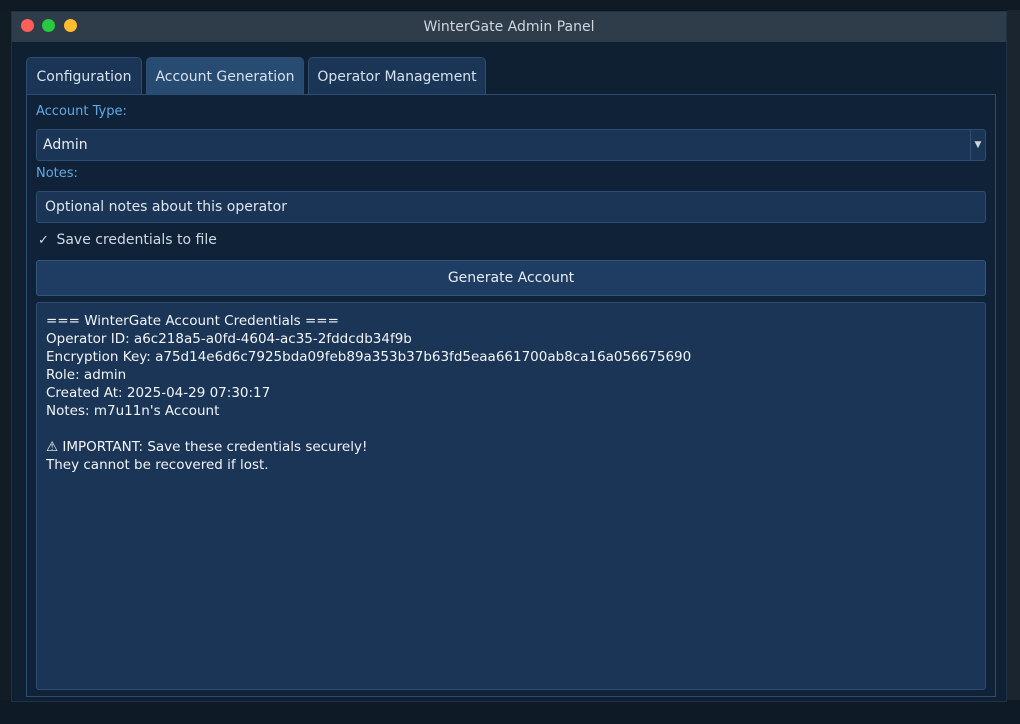 This screenshot has width=1020, height=724. Describe the element at coordinates (157, 465) in the screenshot. I see `output-line: They cannot be recovered if lost.` at that location.